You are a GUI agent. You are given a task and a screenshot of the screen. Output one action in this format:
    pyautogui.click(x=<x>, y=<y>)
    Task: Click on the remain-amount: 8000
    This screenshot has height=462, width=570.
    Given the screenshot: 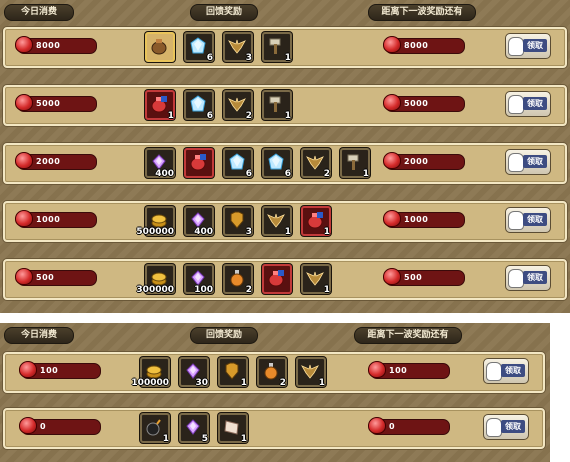 What is the action you would take?
    pyautogui.click(x=424, y=45)
    